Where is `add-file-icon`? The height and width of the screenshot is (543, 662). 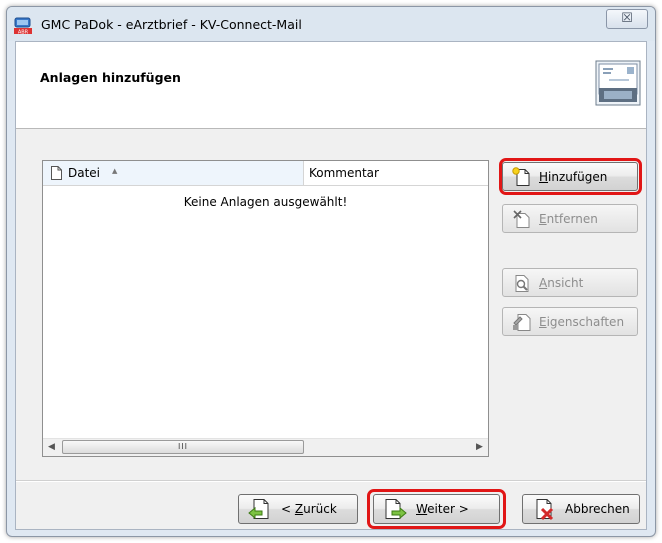 add-file-icon is located at coordinates (521, 176).